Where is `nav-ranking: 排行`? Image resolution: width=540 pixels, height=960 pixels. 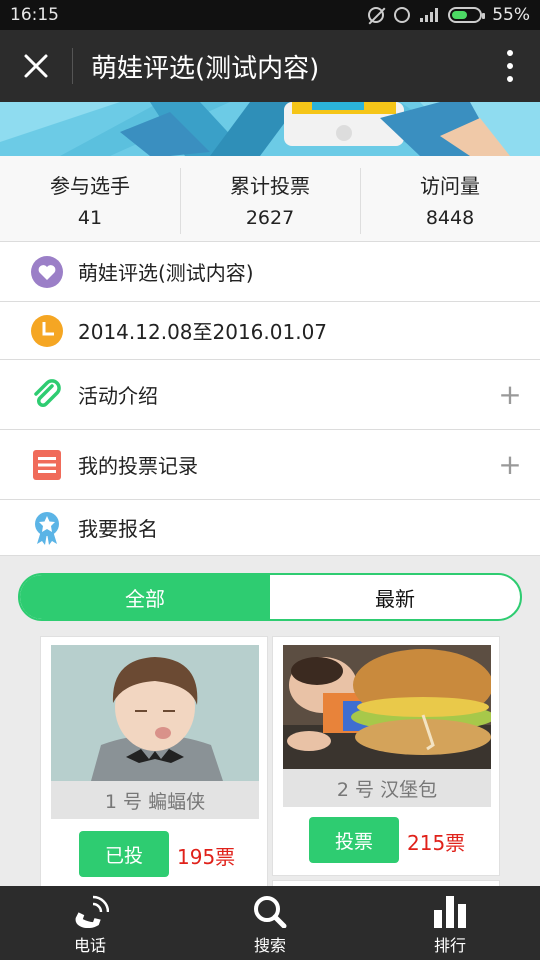
nav-ranking: 排行 is located at coordinates (450, 923).